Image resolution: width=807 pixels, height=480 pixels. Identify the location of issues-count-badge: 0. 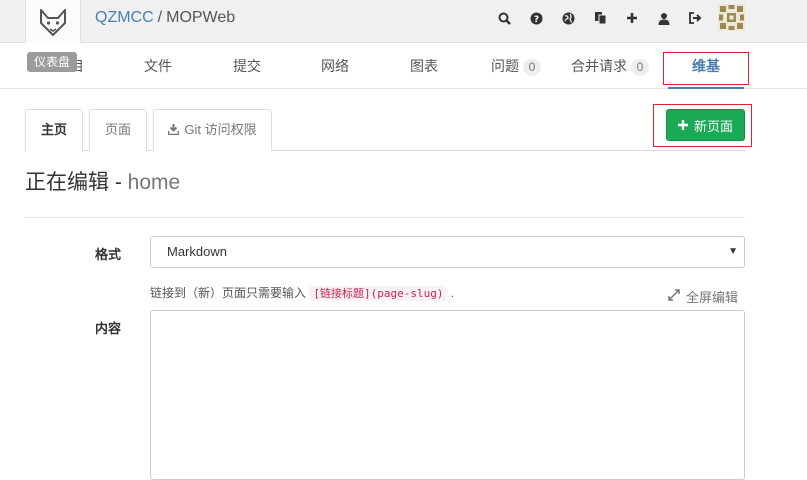
(532, 67).